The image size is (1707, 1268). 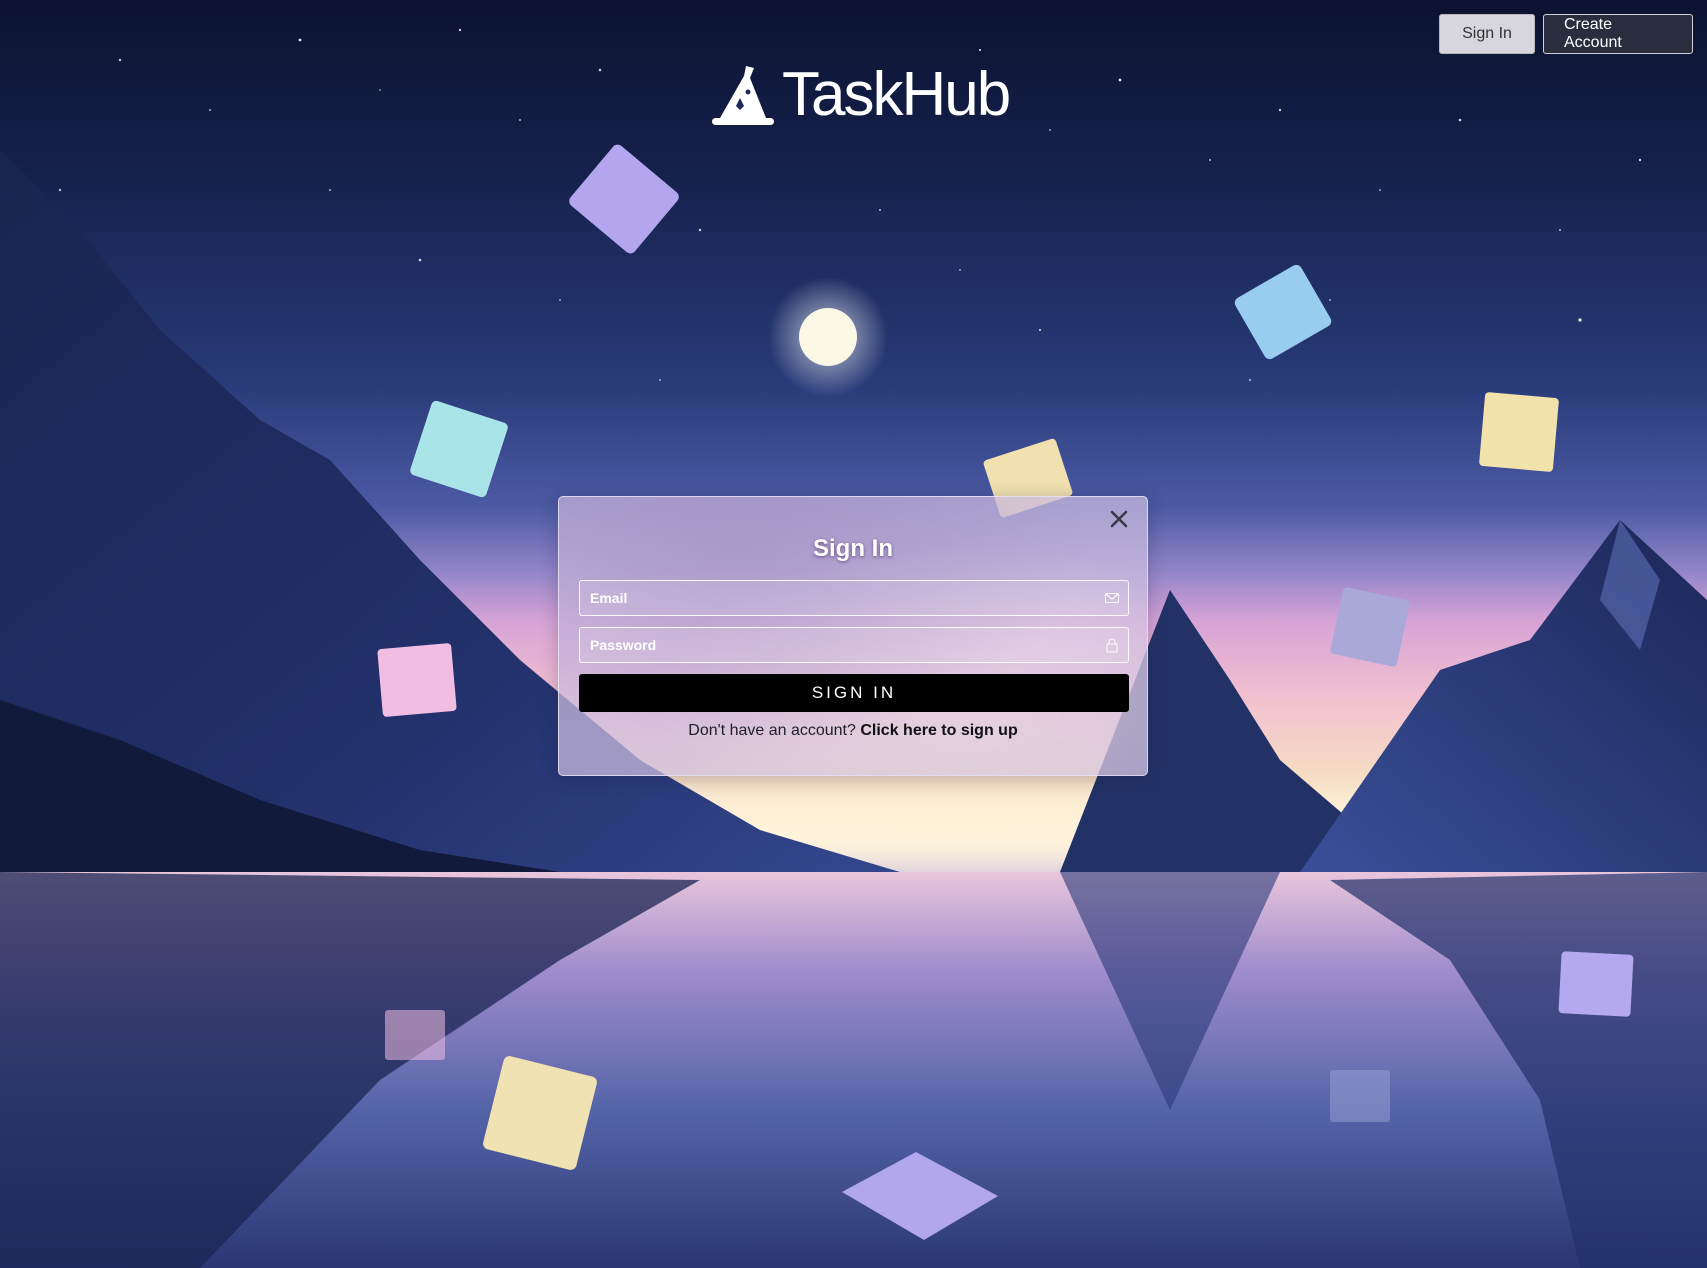 I want to click on brand-logo: TaskHub, so click(x=860, y=94).